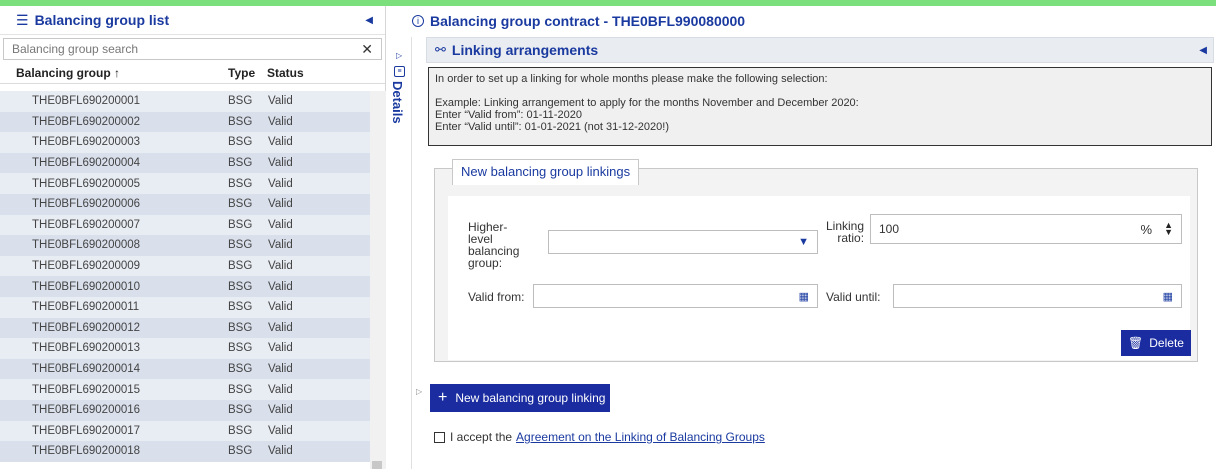  I want to click on details-label: Details, so click(397, 102).